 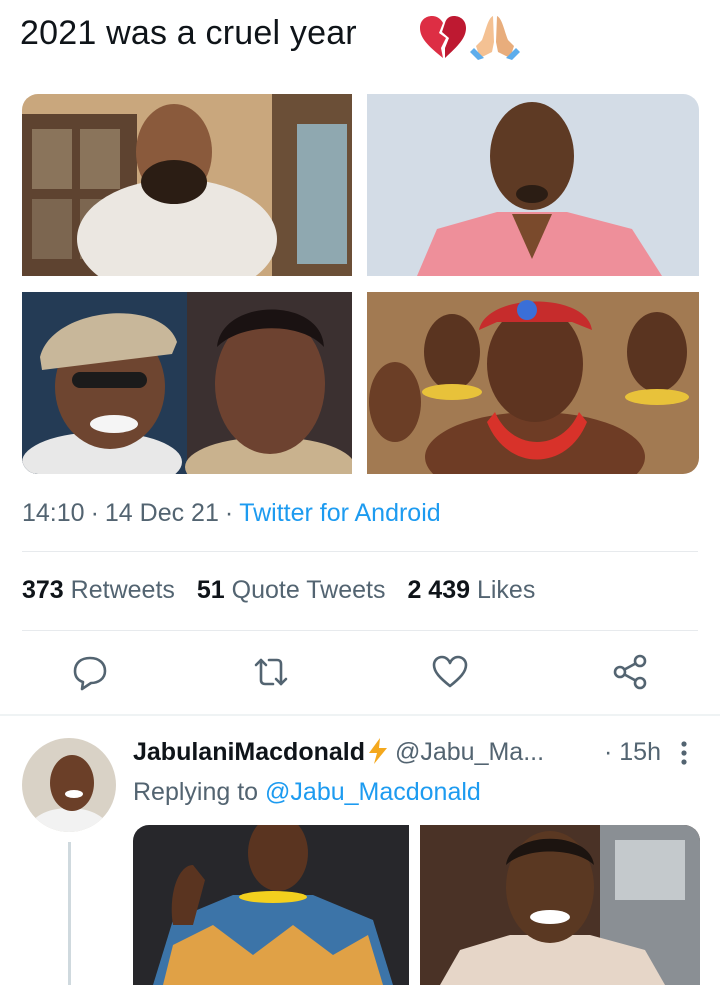 I want to click on retweet-icon, so click(x=271, y=672).